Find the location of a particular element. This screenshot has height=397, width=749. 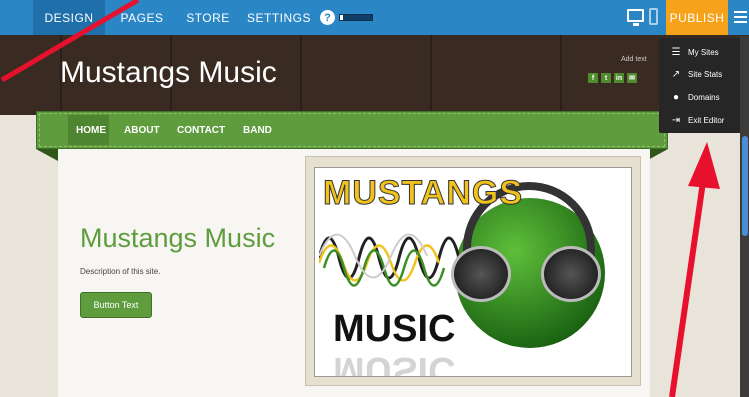

logo-word-mustangs: MUSTANGS is located at coordinates (423, 193).